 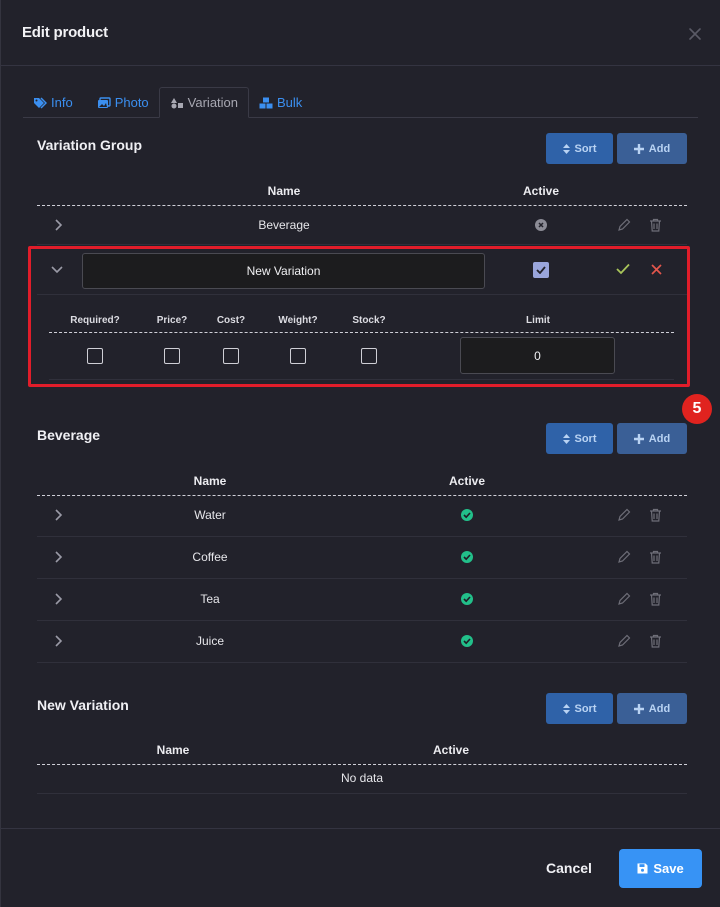 I want to click on highlight-box, so click(x=359, y=316).